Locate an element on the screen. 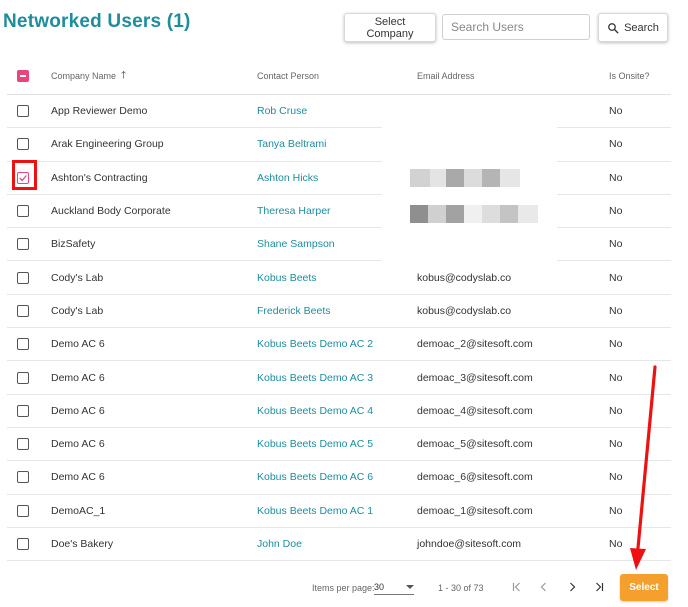  table-footer: Items per page: 30 1 - 30 of 73 Select is located at coordinates (344, 587).